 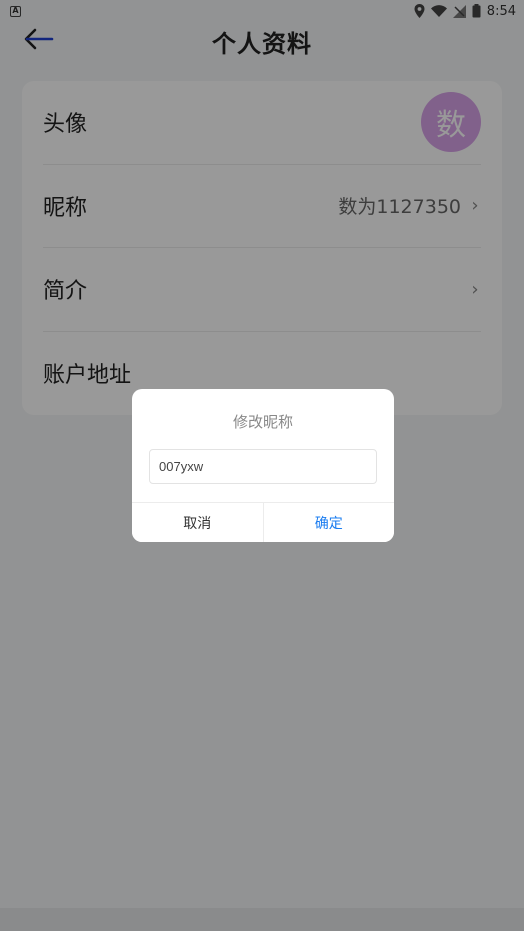 What do you see at coordinates (262, 919) in the screenshot?
I see `navigation-bar` at bounding box center [262, 919].